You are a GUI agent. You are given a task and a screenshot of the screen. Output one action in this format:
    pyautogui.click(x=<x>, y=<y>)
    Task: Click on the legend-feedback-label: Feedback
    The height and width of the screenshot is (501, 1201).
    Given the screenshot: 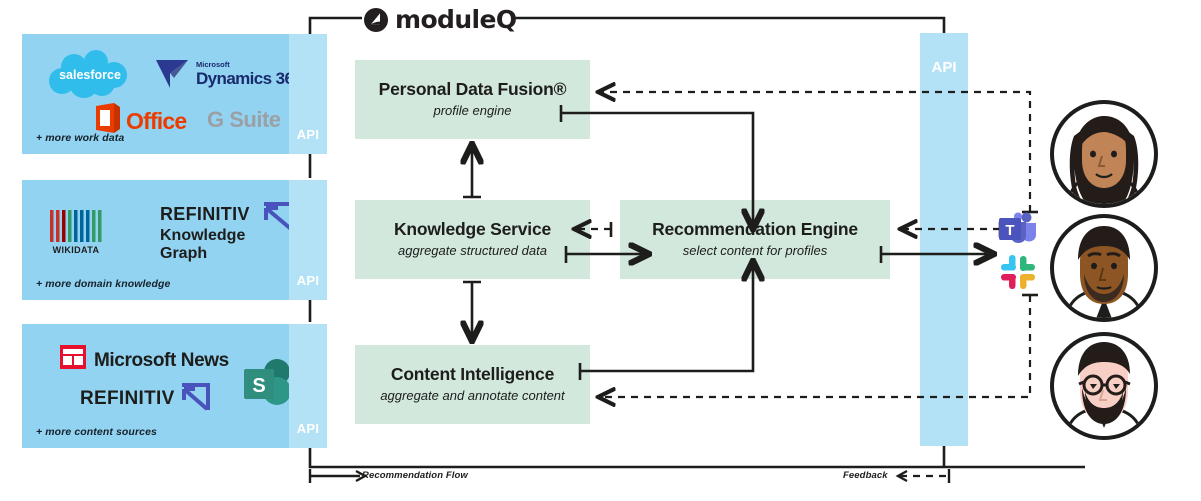 What is the action you would take?
    pyautogui.click(x=865, y=475)
    